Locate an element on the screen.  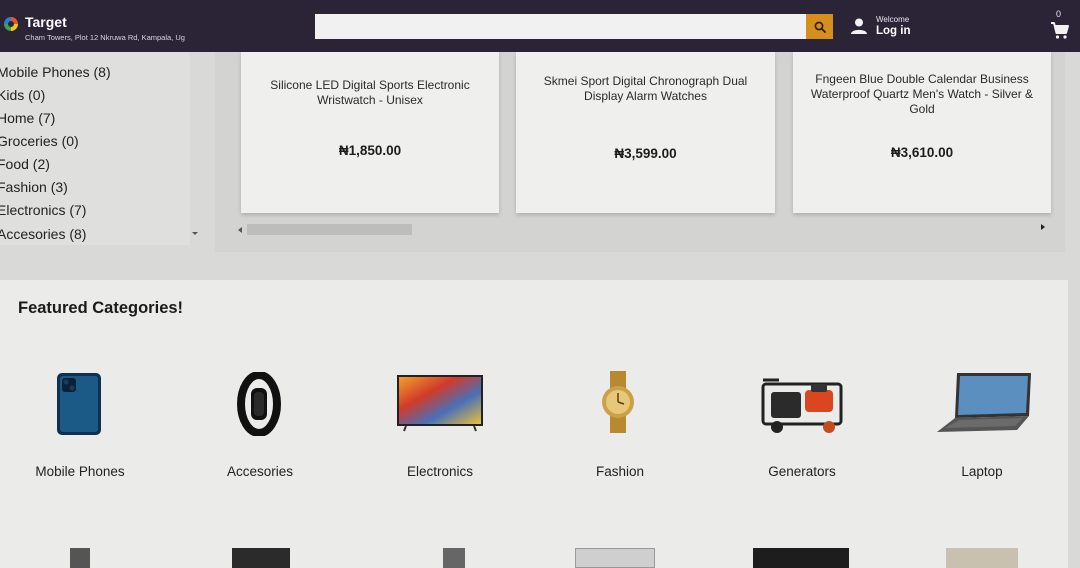
product-price: ₦3,610.00 is located at coordinates (922, 152).